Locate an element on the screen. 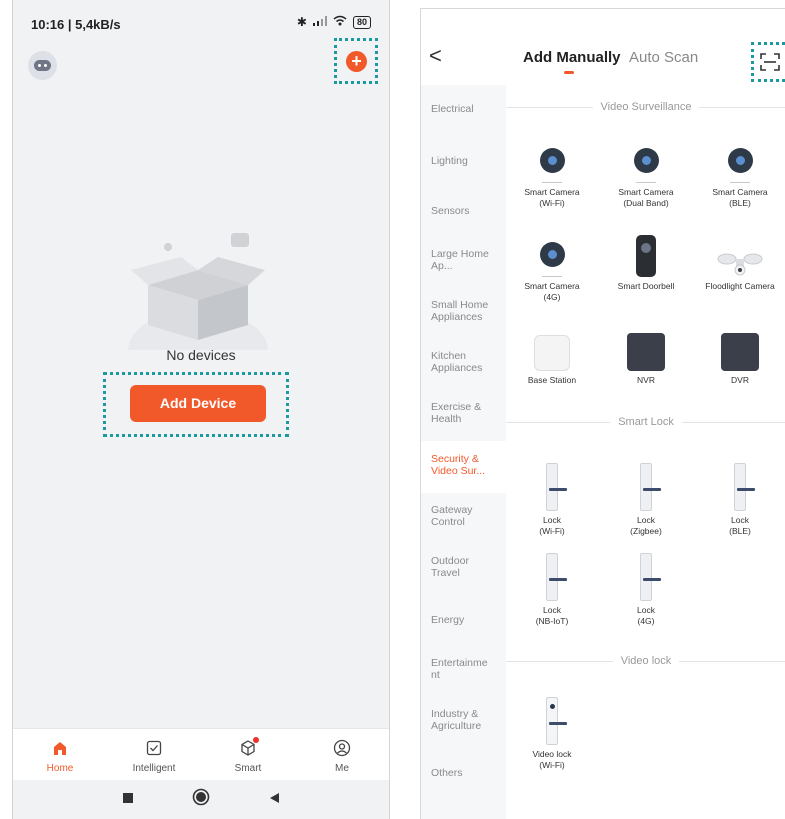 The width and height of the screenshot is (785, 819). device-lock-zigbee: Lock (Zigbee) is located at coordinates (646, 499).